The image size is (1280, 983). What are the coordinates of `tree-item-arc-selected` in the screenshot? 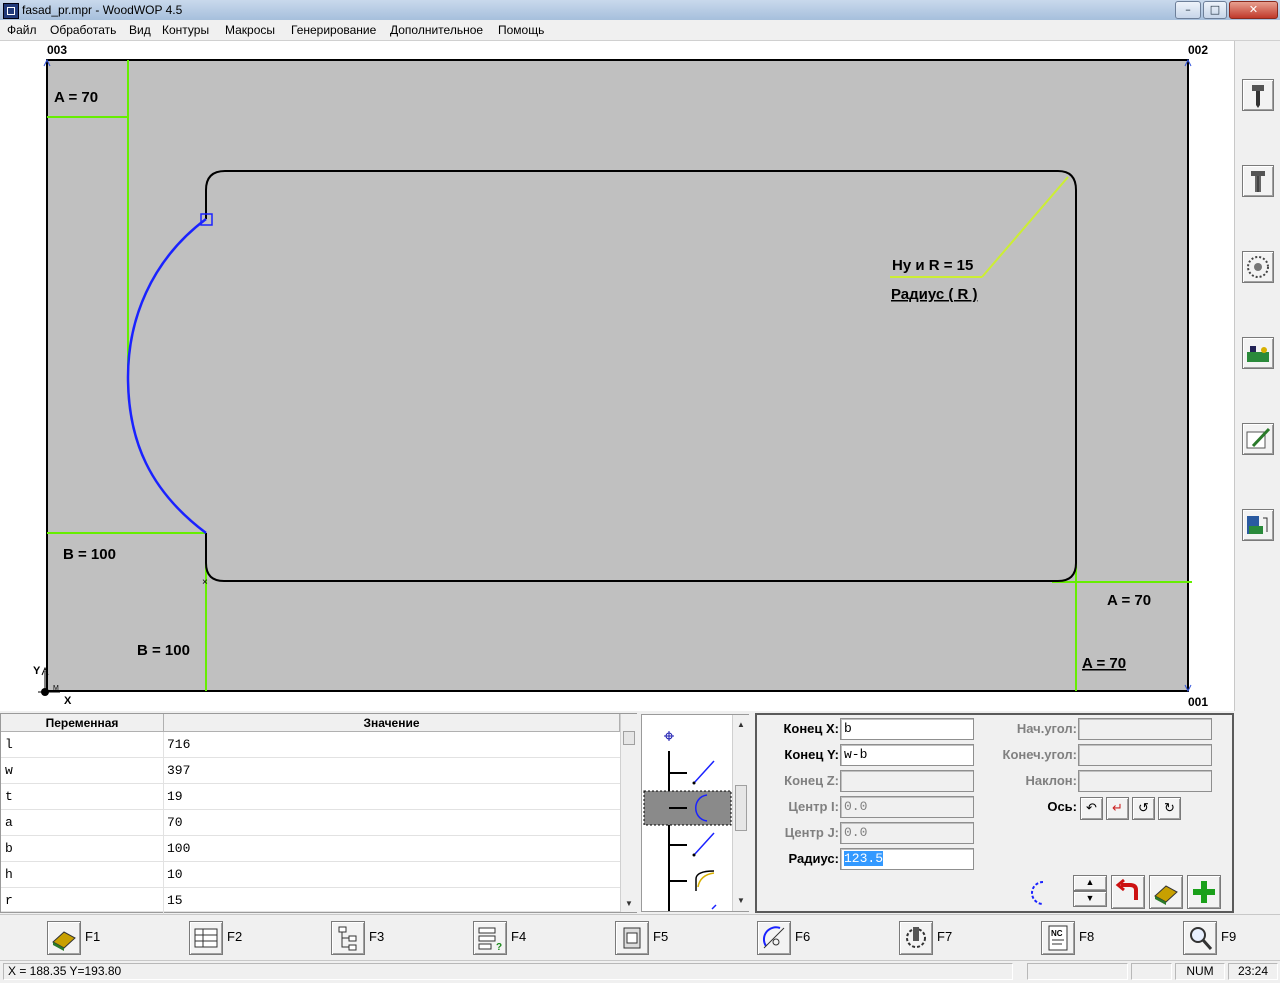 It's located at (687, 808).